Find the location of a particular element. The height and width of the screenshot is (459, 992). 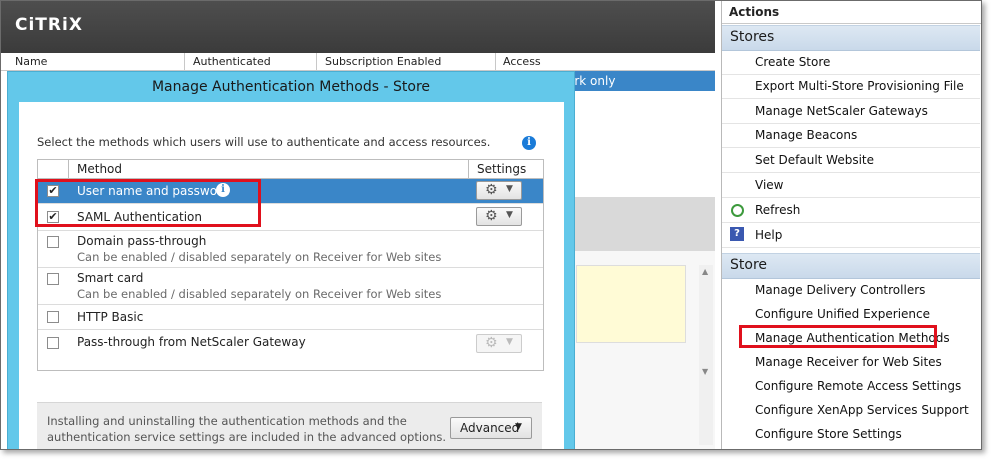

action-create-store: Create Store is located at coordinates (851, 62).